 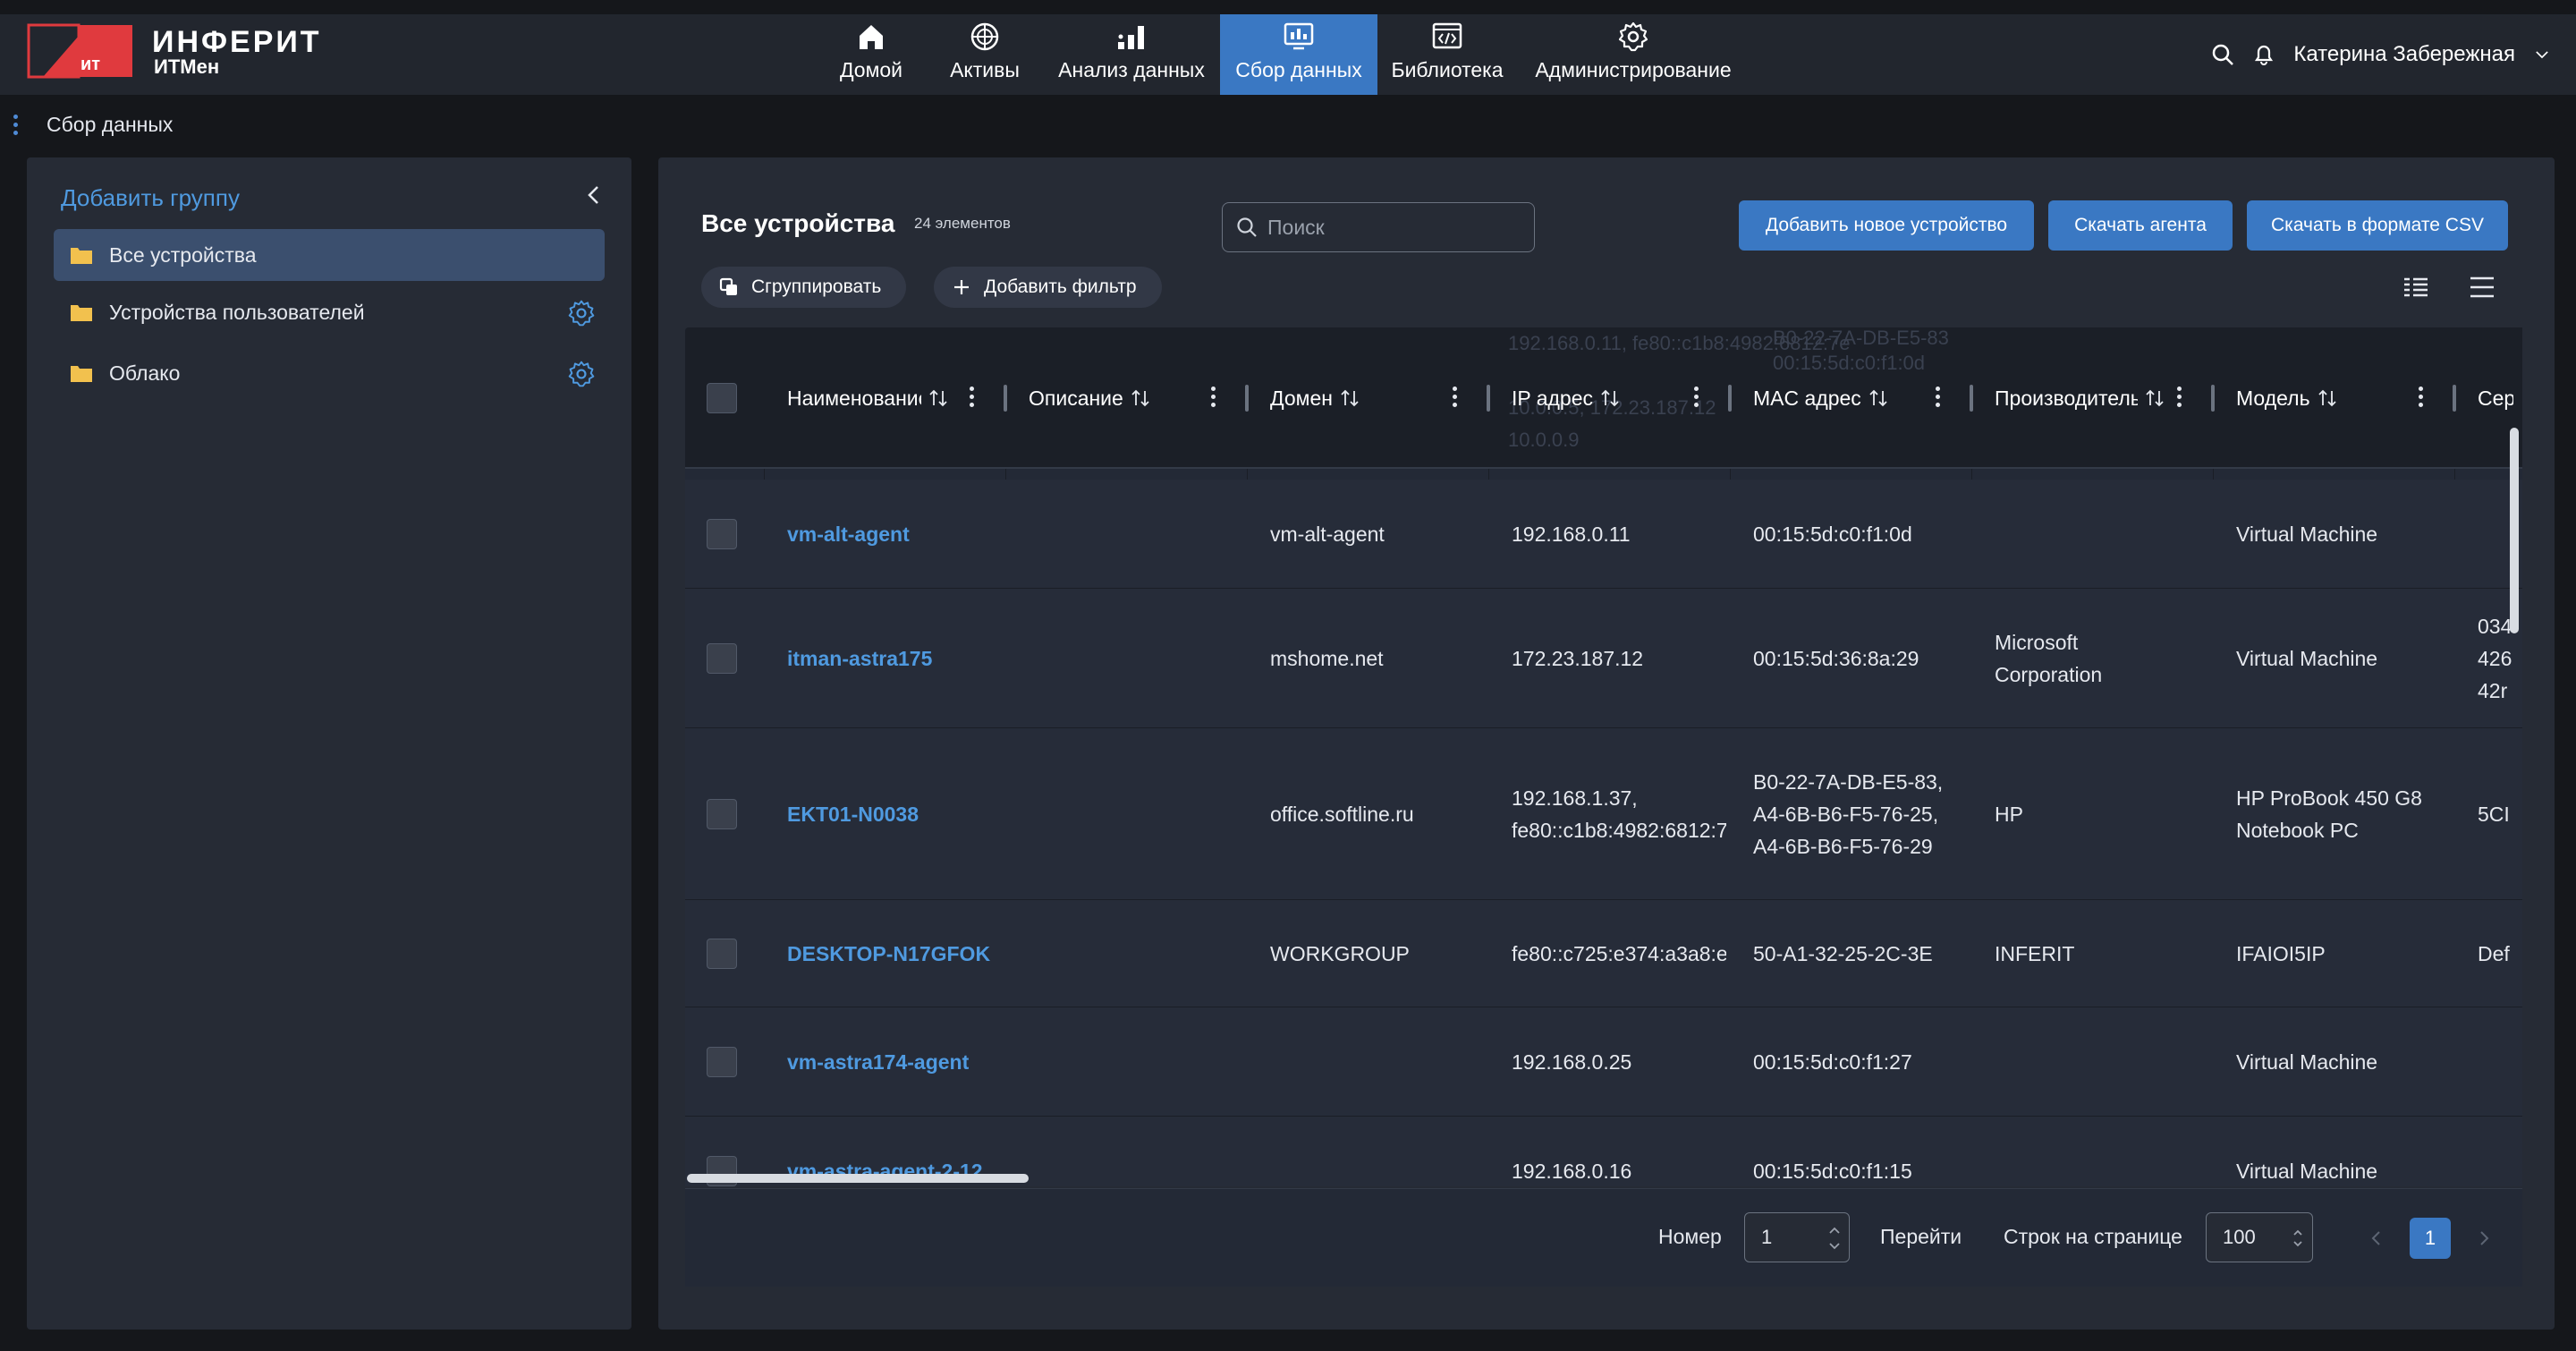 What do you see at coordinates (1832, 1171) in the screenshot?
I see `cell-mac: 00:15:5d:c0:f1:15` at bounding box center [1832, 1171].